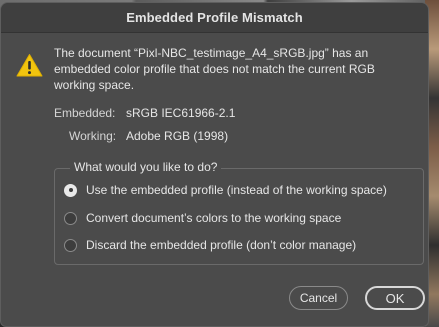 This screenshot has height=327, width=439. Describe the element at coordinates (29, 65) in the screenshot. I see `warning-triangle-icon` at that location.